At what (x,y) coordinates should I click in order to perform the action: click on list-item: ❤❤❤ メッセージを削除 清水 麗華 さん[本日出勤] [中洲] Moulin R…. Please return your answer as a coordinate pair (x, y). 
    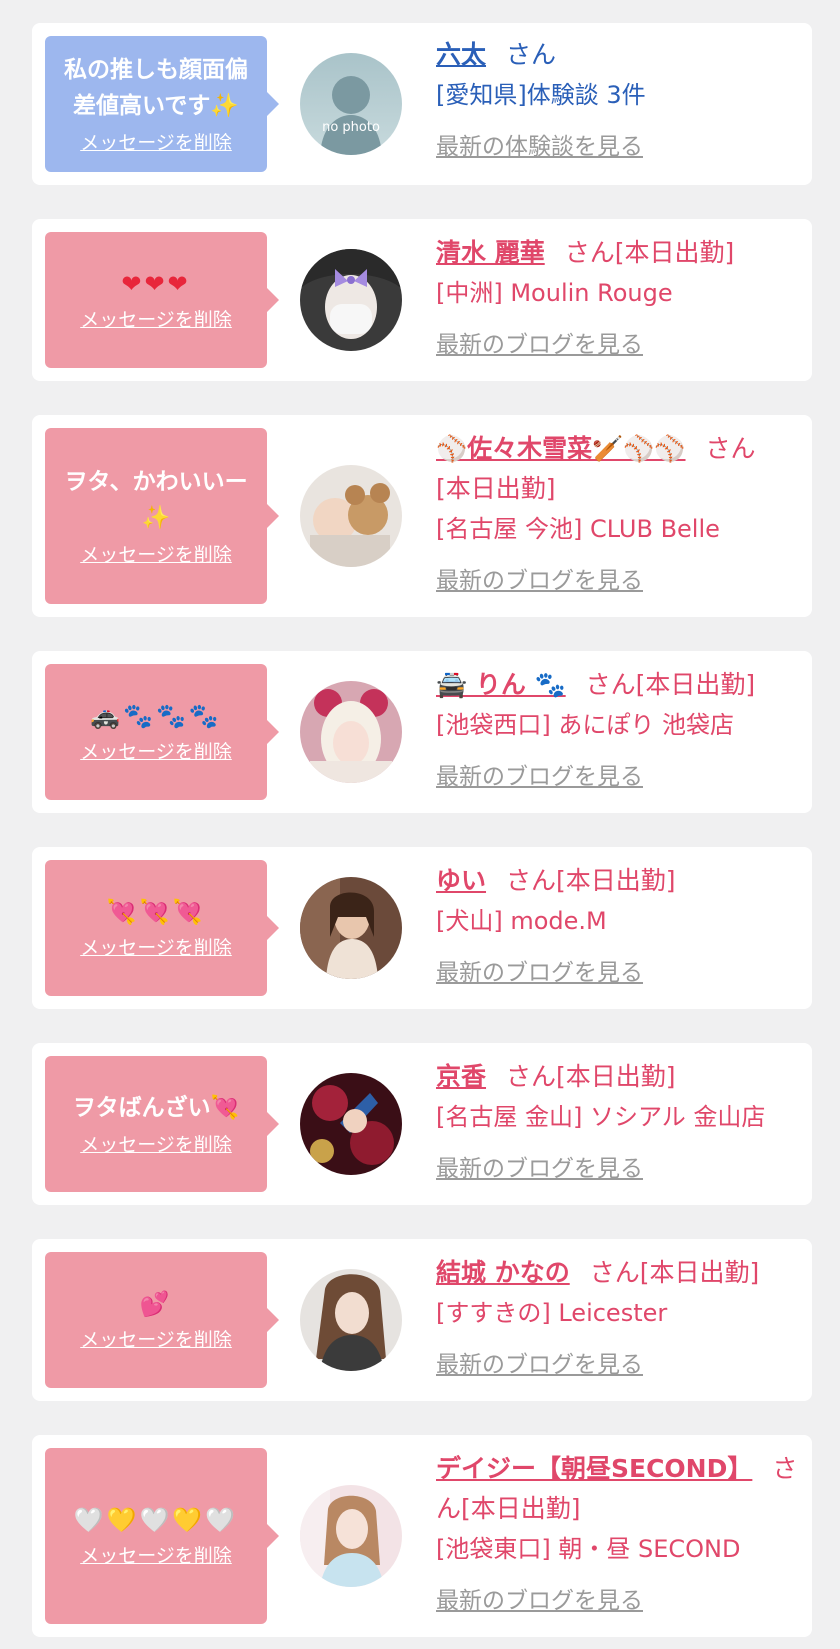
    Looking at the image, I should click on (422, 300).